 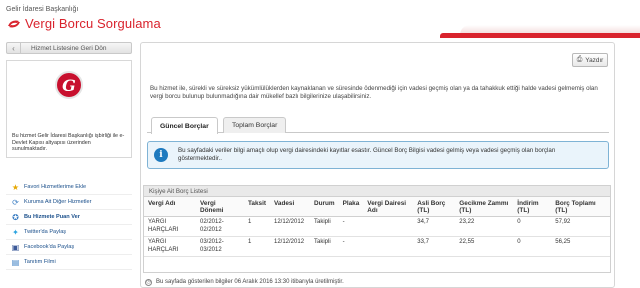 What do you see at coordinates (69, 232) in the screenshot?
I see `sidebar-item-twitter: ✦ Twitter'da Paylaş` at bounding box center [69, 232].